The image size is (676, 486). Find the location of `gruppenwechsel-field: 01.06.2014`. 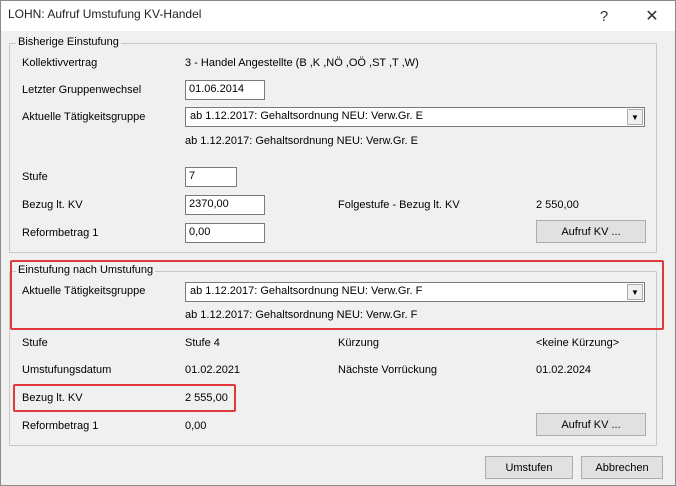

gruppenwechsel-field: 01.06.2014 is located at coordinates (225, 90).